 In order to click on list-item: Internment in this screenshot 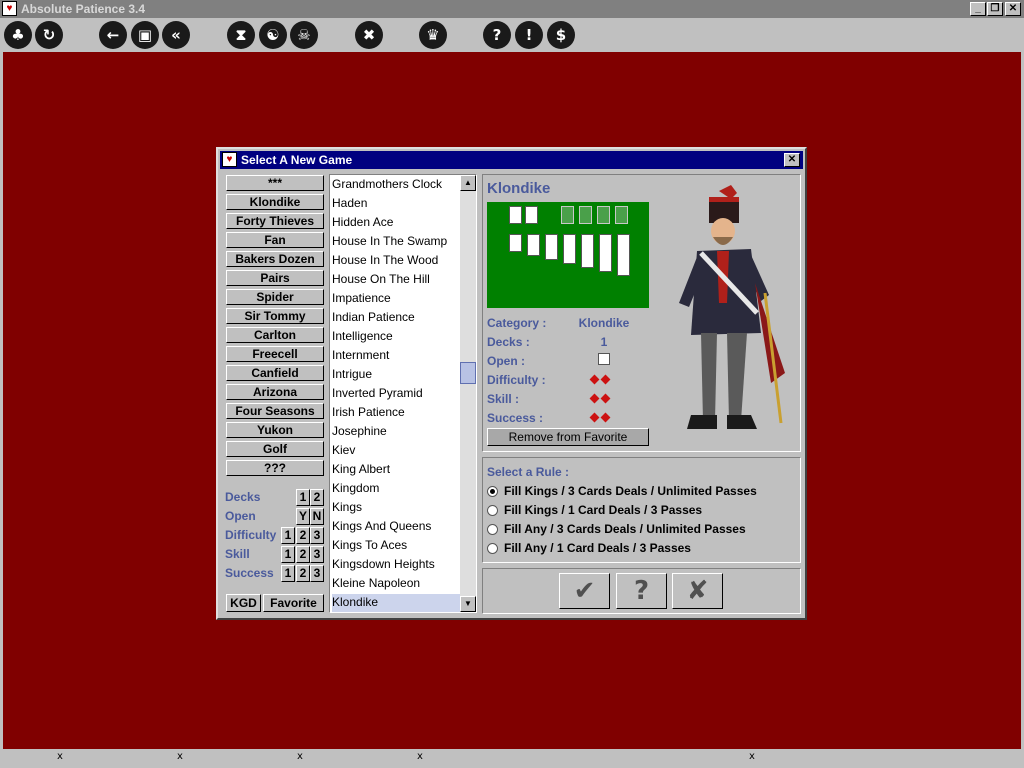, I will do `click(396, 356)`.